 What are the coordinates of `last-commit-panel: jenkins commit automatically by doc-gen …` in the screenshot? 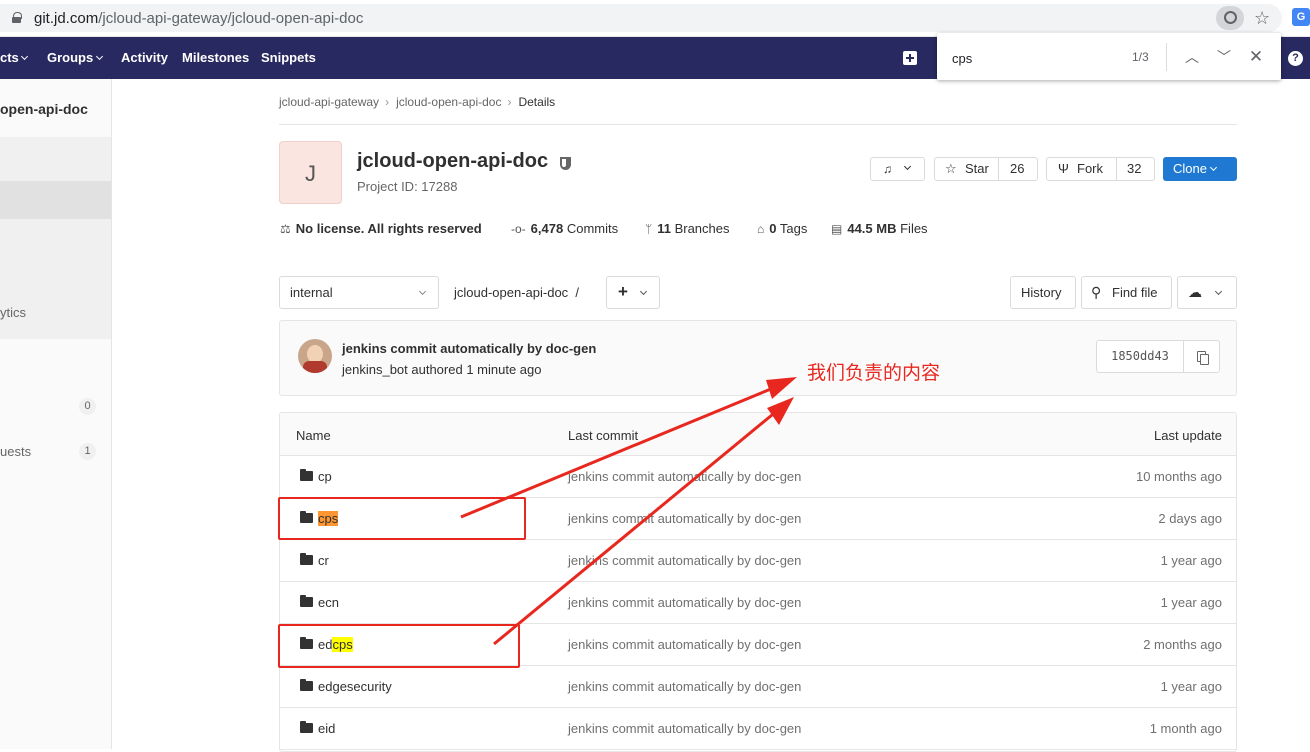 It's located at (758, 358).